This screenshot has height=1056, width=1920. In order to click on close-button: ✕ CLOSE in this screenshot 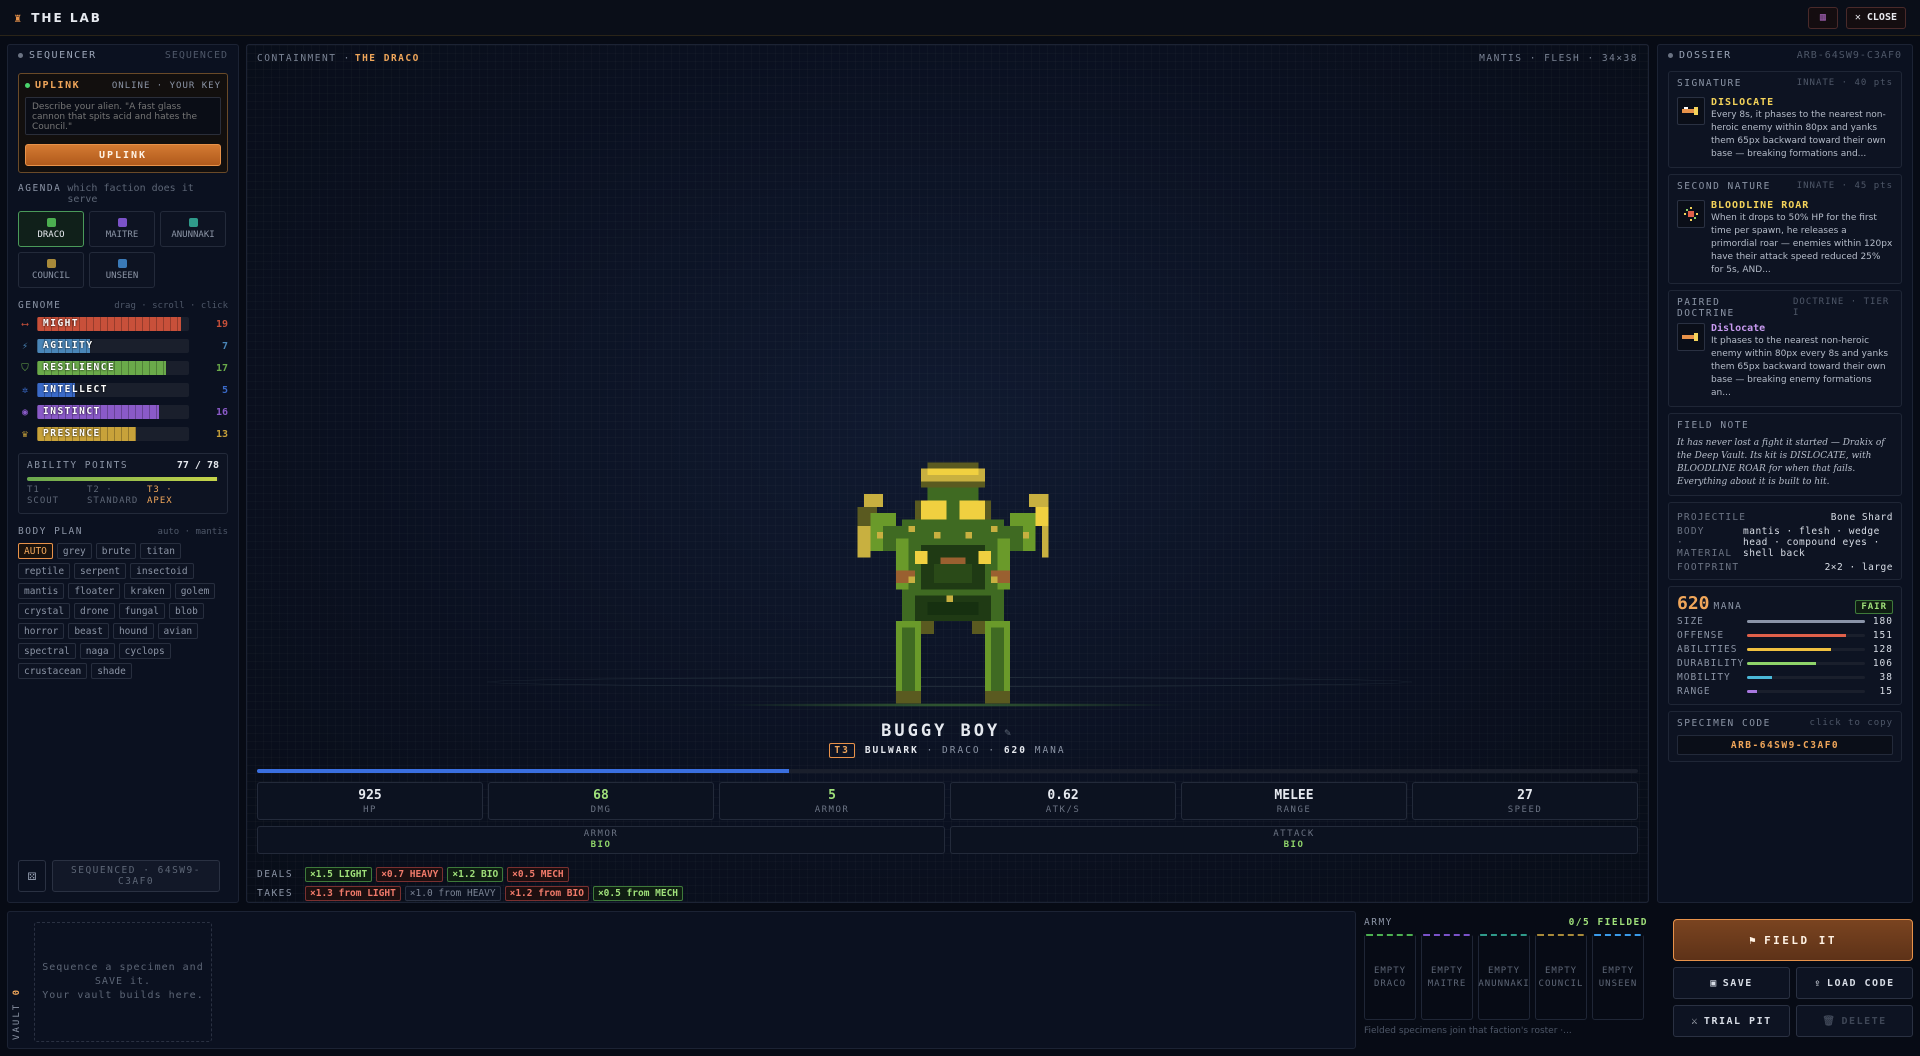, I will do `click(1875, 17)`.